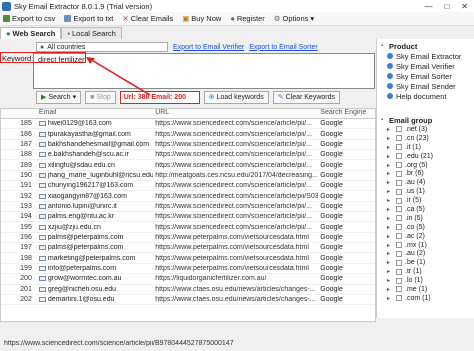 This screenshot has height=351, width=474. What do you see at coordinates (425, 280) in the screenshot?
I see `group-item: ▸ .lo (1)` at bounding box center [425, 280].